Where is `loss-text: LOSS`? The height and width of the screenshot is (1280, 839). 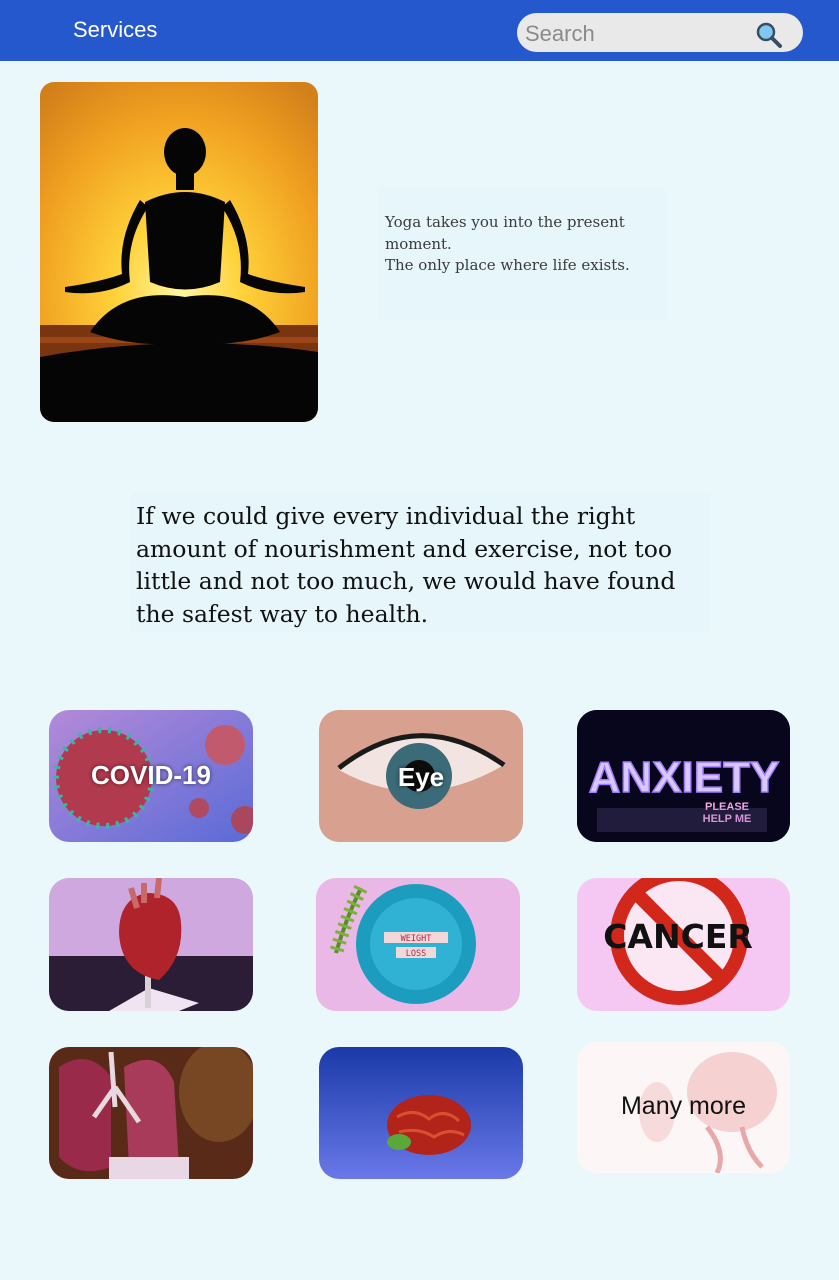 loss-text: LOSS is located at coordinates (416, 954).